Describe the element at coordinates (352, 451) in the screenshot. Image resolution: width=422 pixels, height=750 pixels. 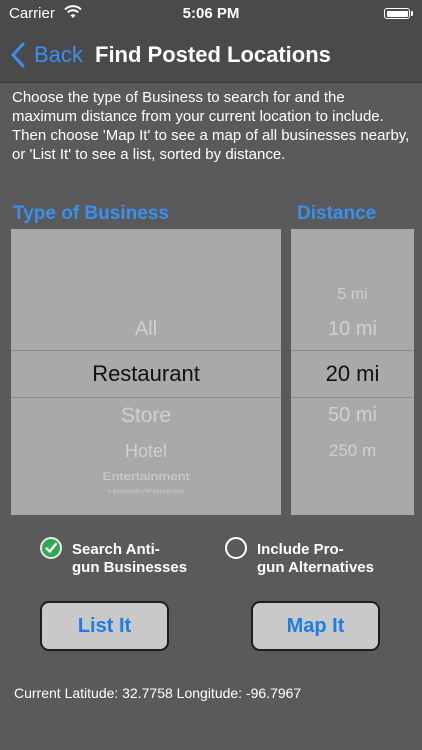
I see `picker-option: 250 m` at that location.